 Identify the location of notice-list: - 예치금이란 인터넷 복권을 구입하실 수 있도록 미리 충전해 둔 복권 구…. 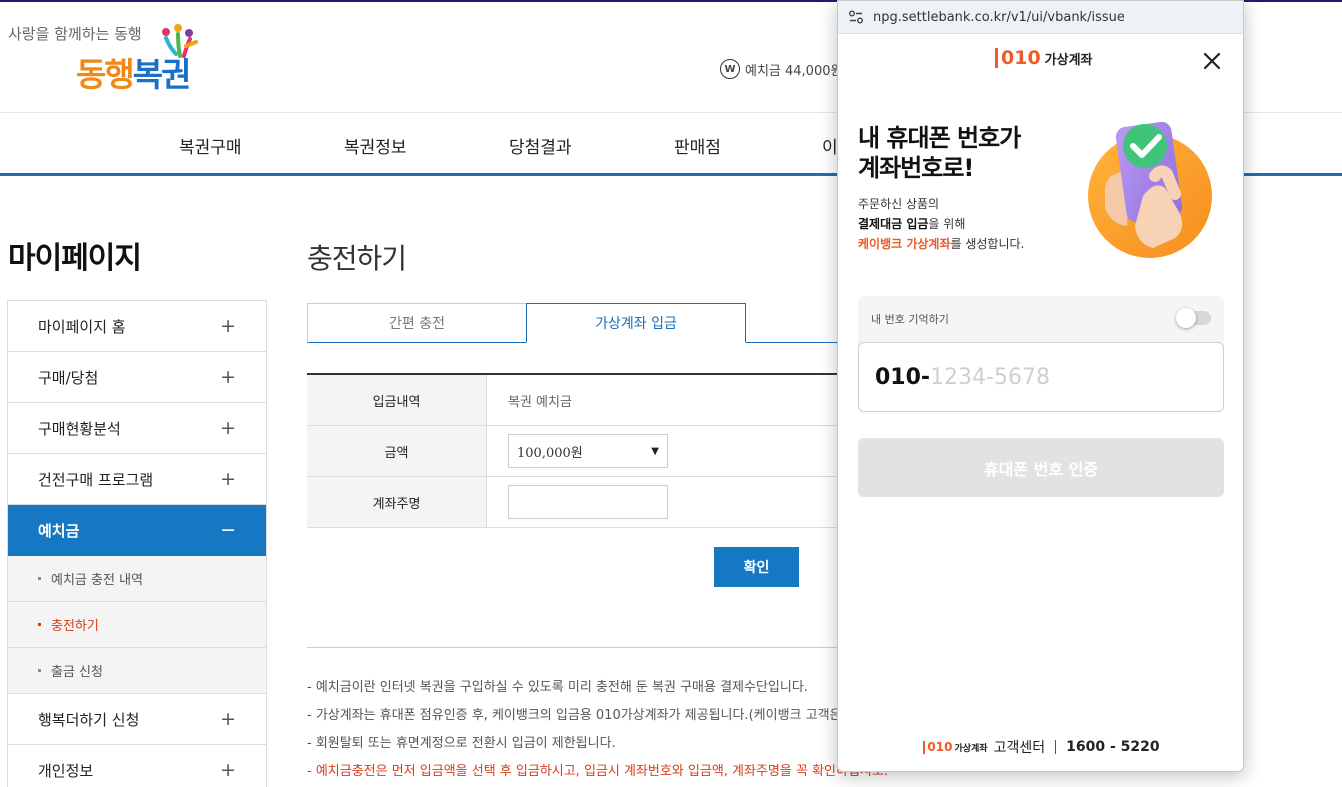
(597, 731).